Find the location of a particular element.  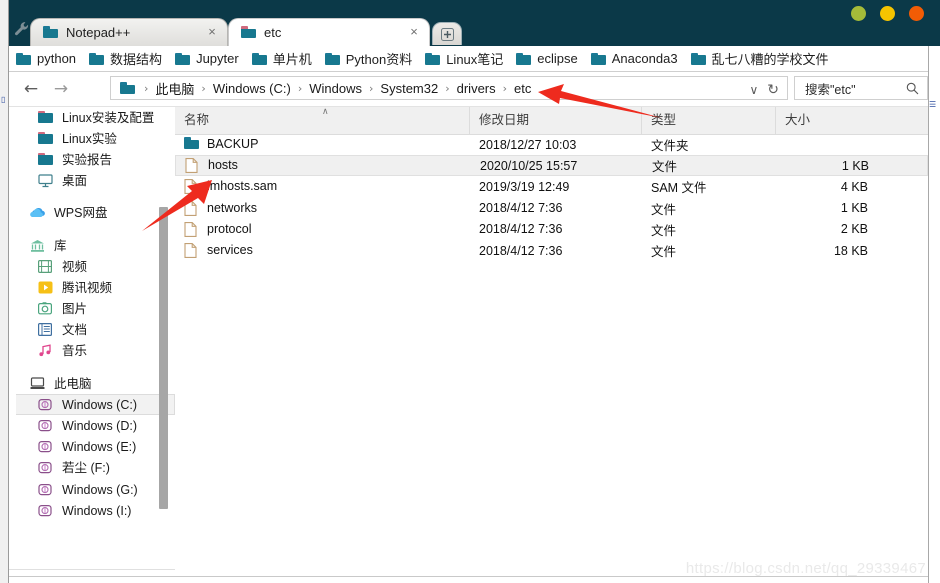

nav-item-label: Linux安装及配置 is located at coordinates (108, 117).